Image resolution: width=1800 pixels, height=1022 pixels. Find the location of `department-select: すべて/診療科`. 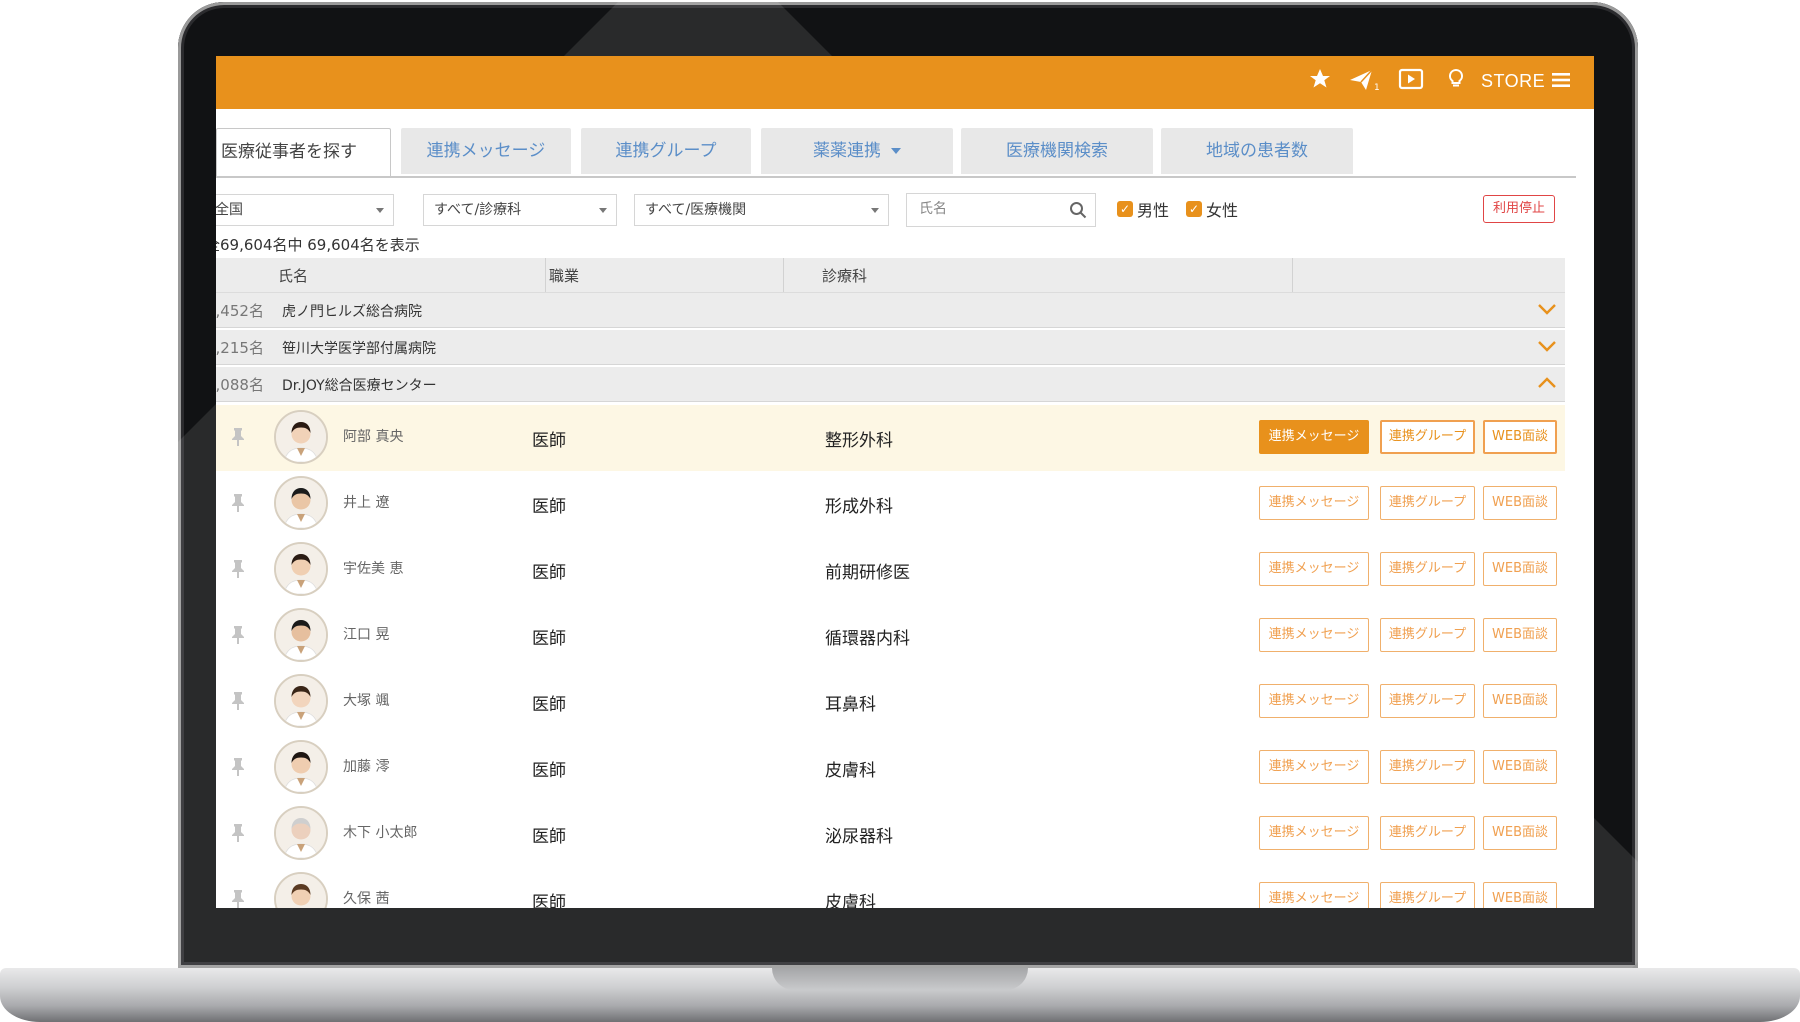

department-select: すべて/診療科 is located at coordinates (520, 210).